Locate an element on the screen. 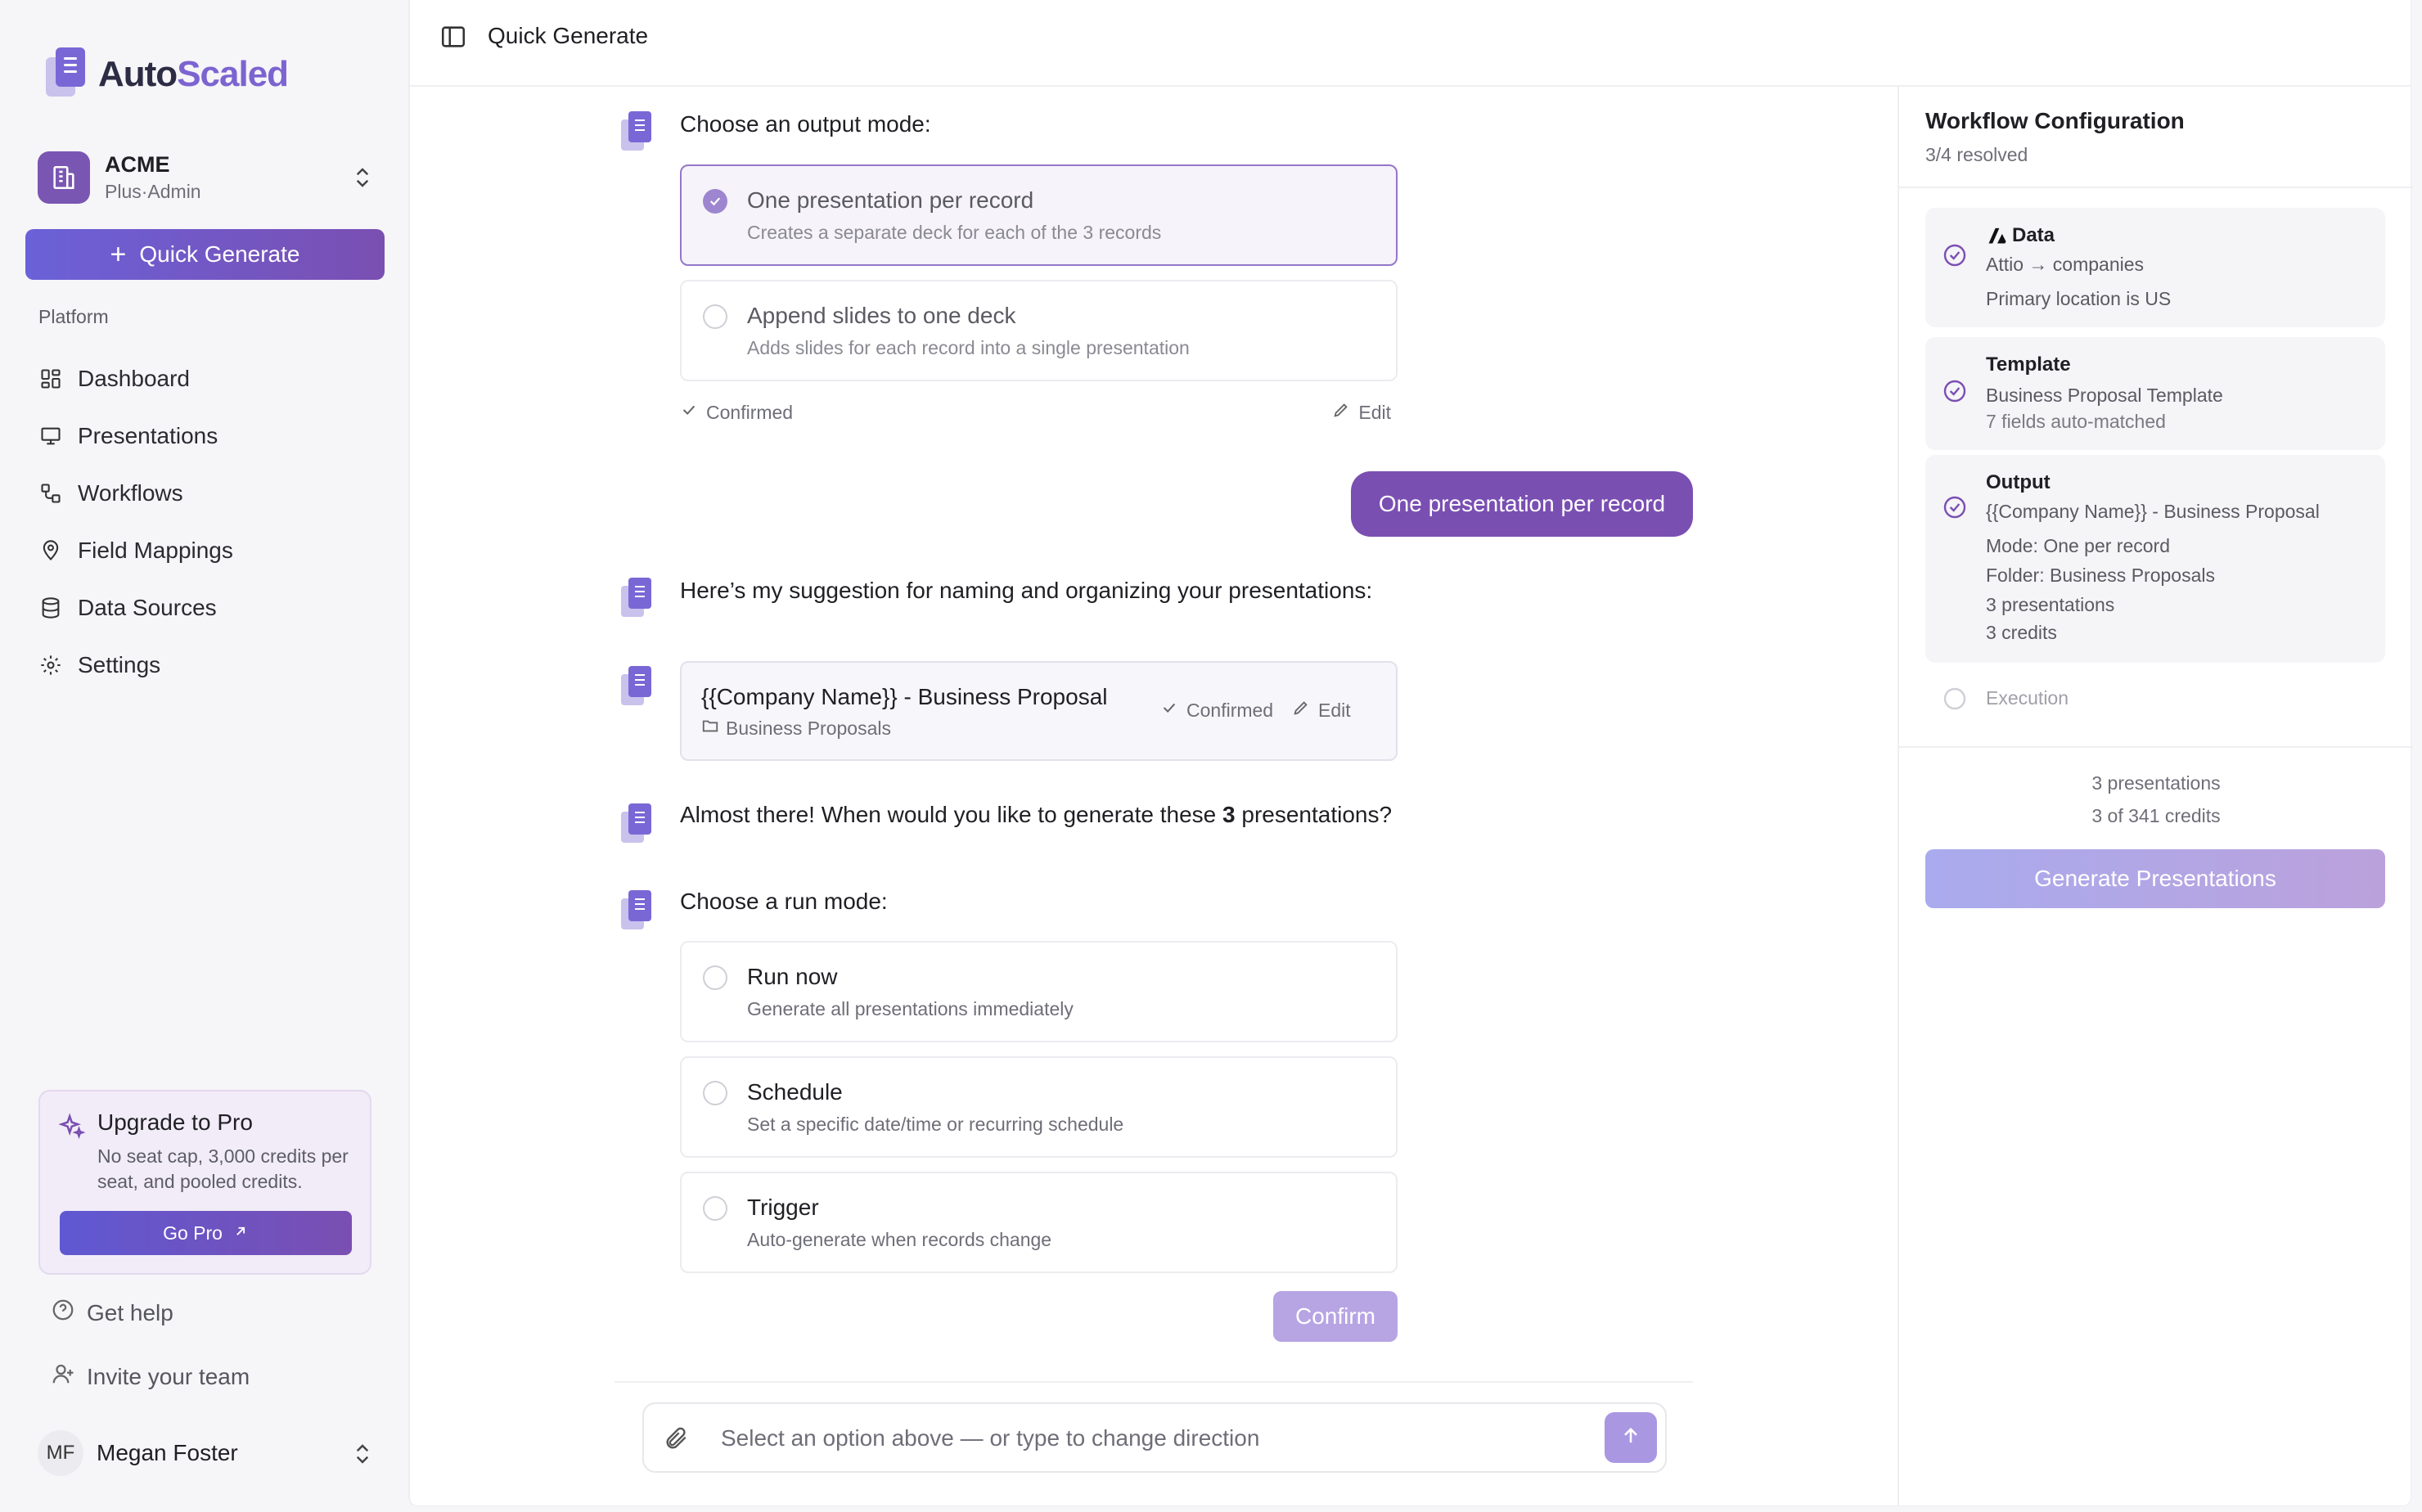 The height and width of the screenshot is (1512, 2422). sidebar-item-settings: Settings is located at coordinates (135, 666).